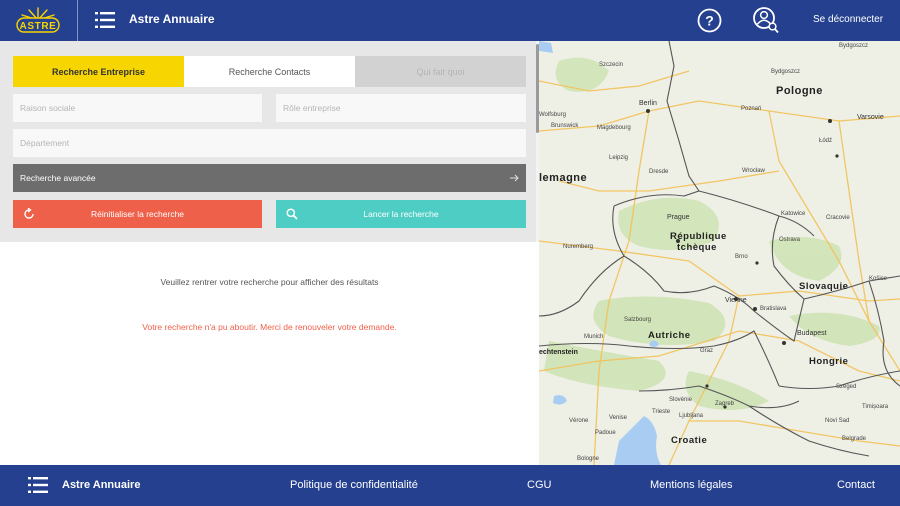 Image resolution: width=900 pixels, height=506 pixels. Describe the element at coordinates (751, 109) in the screenshot. I see `map-city-label: Poznań` at that location.